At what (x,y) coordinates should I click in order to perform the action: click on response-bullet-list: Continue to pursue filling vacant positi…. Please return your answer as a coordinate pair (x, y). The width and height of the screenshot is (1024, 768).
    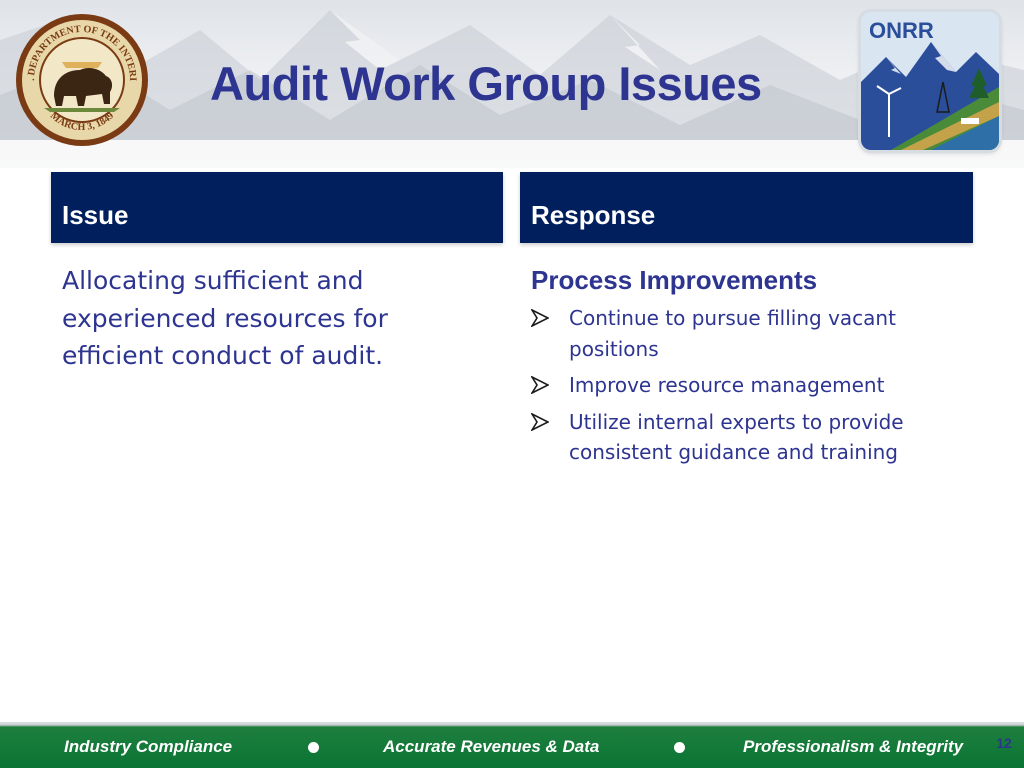
    Looking at the image, I should click on (741, 385).